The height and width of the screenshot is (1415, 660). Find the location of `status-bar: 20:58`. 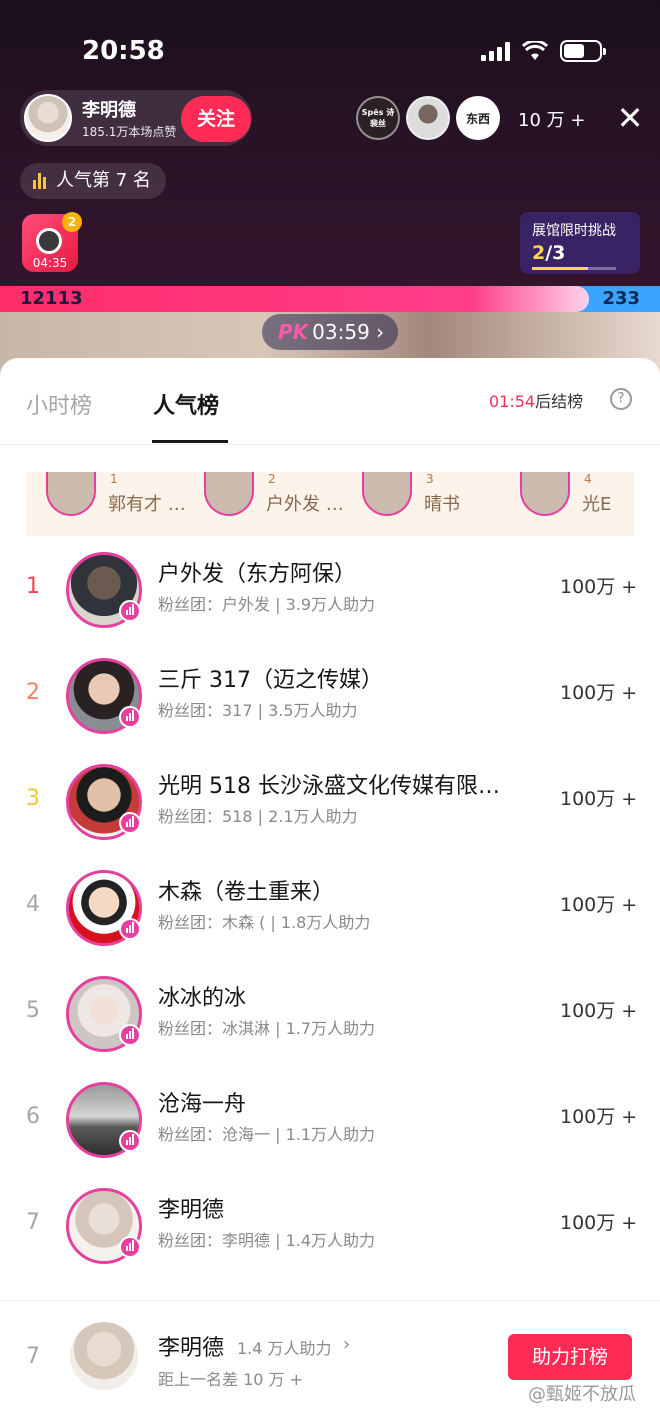

status-bar: 20:58 is located at coordinates (330, 53).